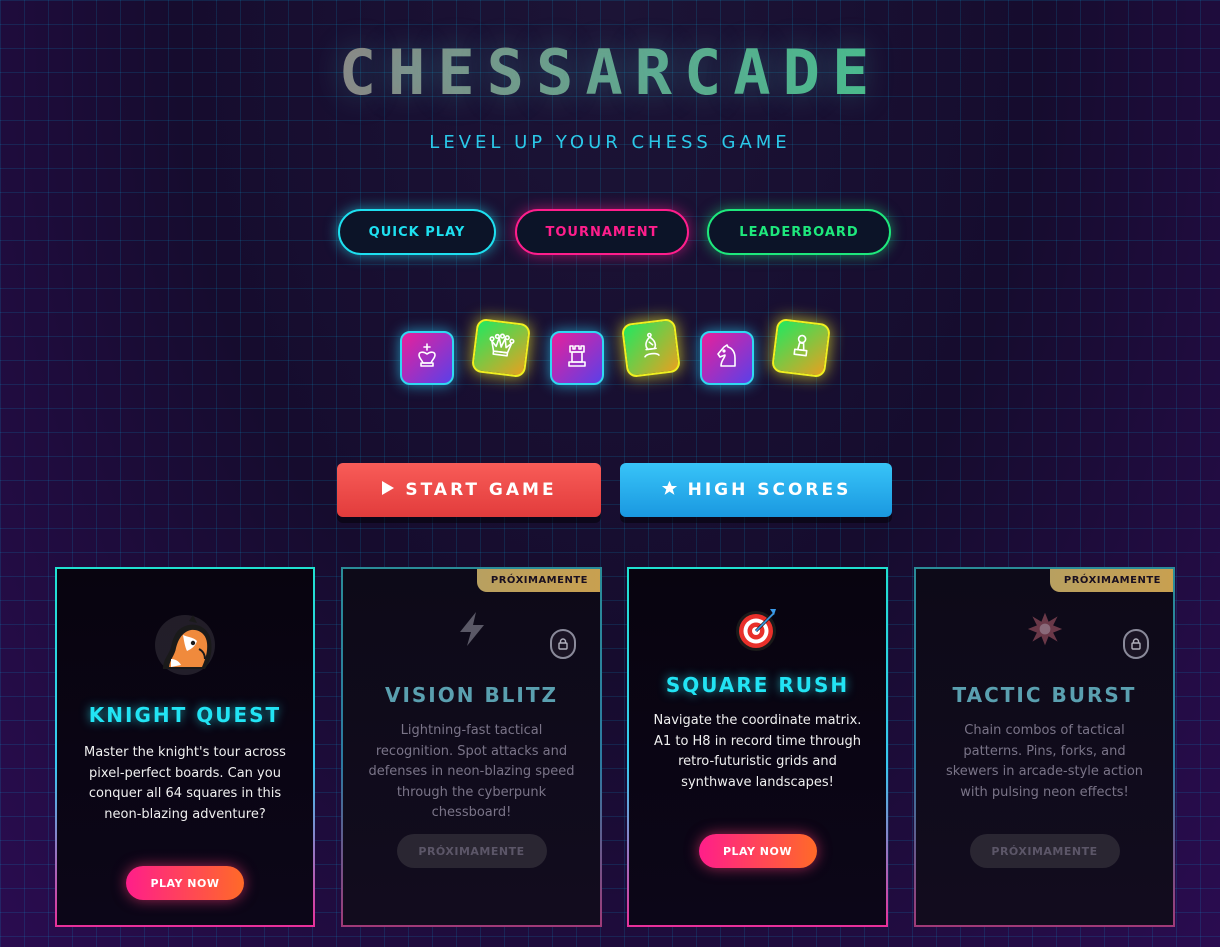 The width and height of the screenshot is (1220, 947). I want to click on bishop-icon, so click(651, 347).